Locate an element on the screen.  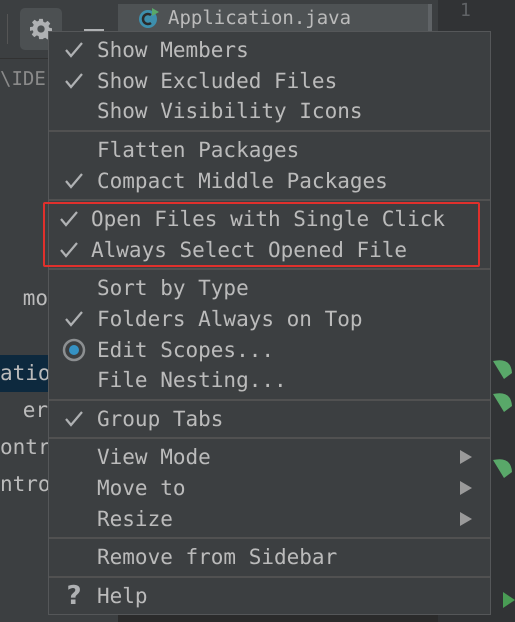
menu-item: Folders Always on Top is located at coordinates (269, 319).